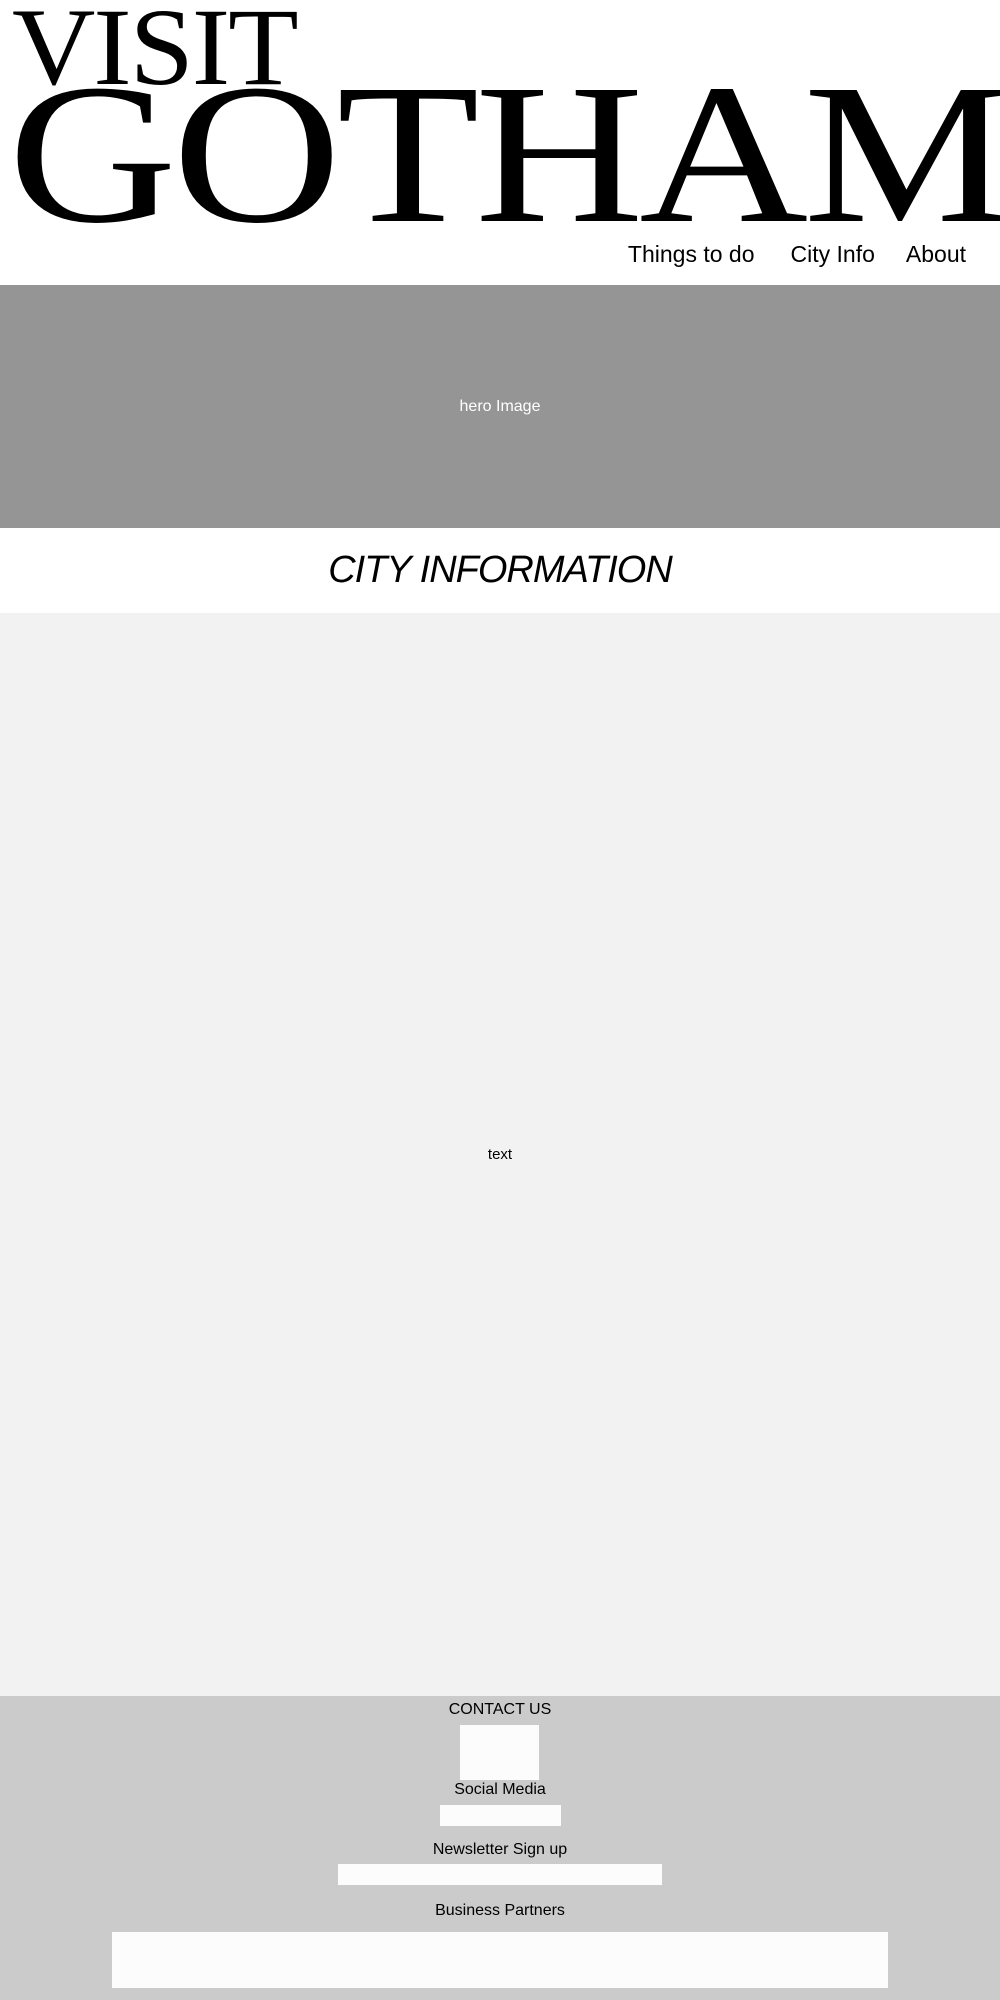 The height and width of the screenshot is (2000, 1000). I want to click on contact-us-box, so click(499, 1752).